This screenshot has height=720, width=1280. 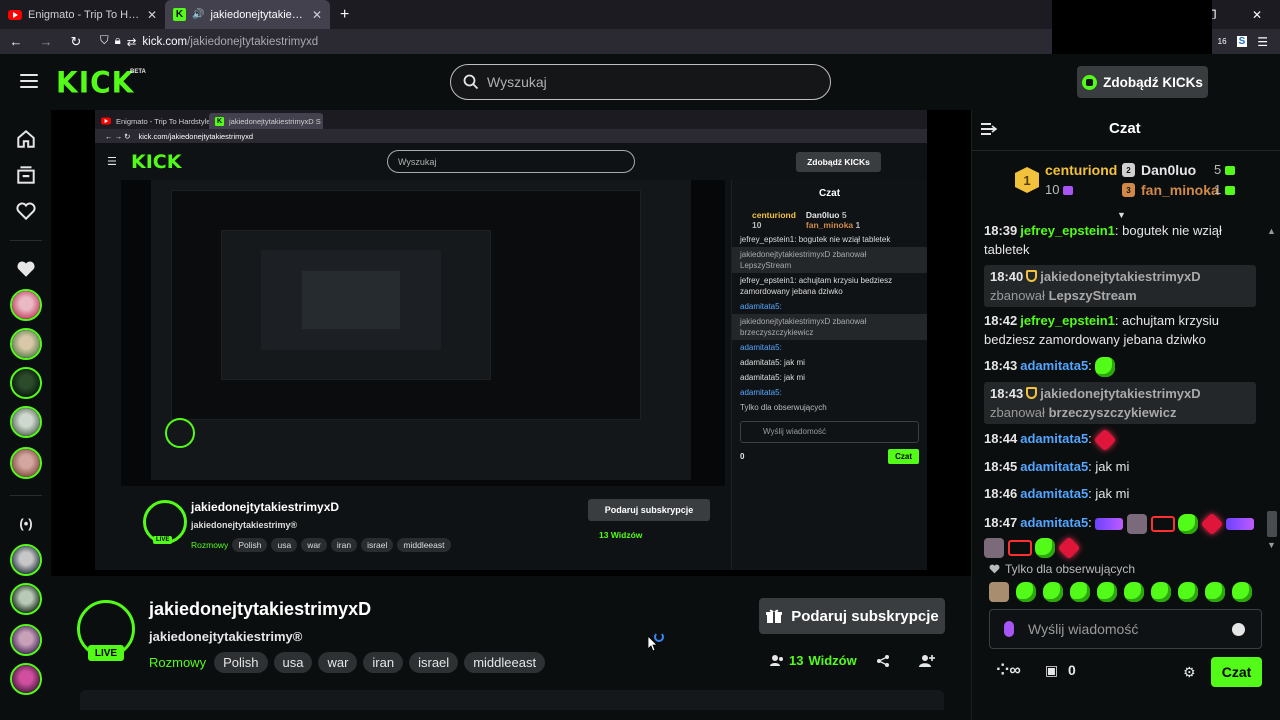 What do you see at coordinates (1236, 672) in the screenshot?
I see `send-chat-button: Czat` at bounding box center [1236, 672].